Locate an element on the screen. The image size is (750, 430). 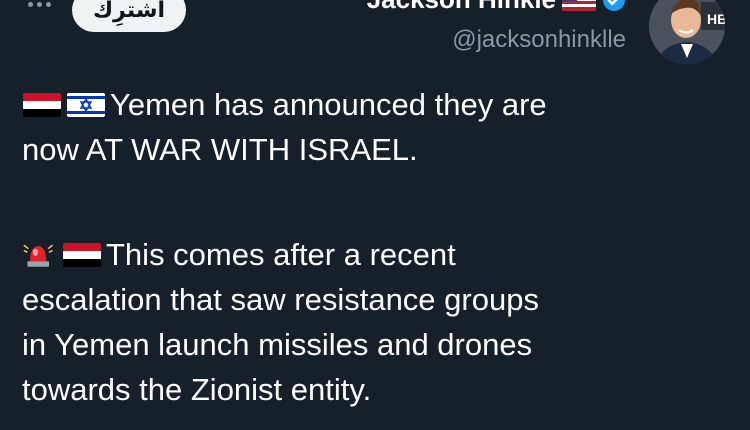
more-options-icon is located at coordinates (40, 8).